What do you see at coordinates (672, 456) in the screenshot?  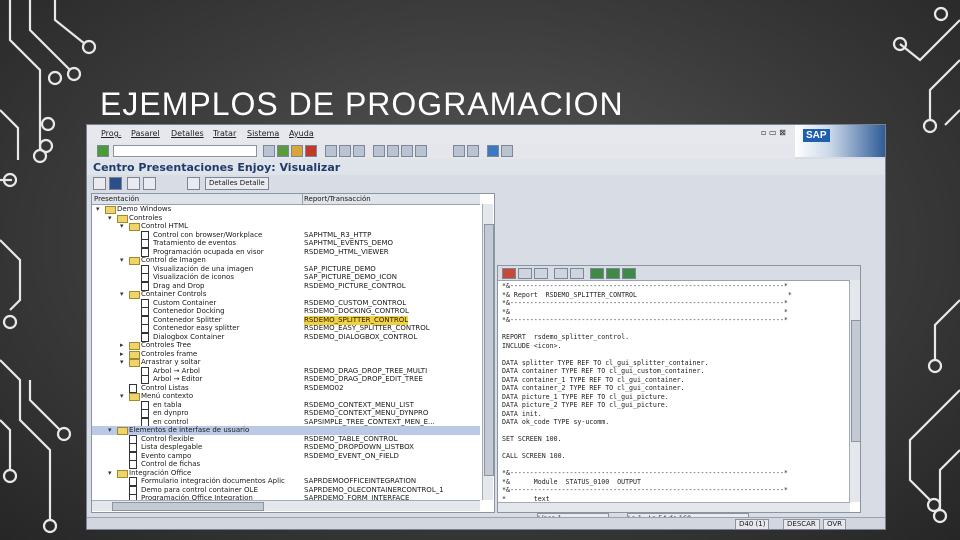 I see `code-line: CALL SCREEN 100.` at bounding box center [672, 456].